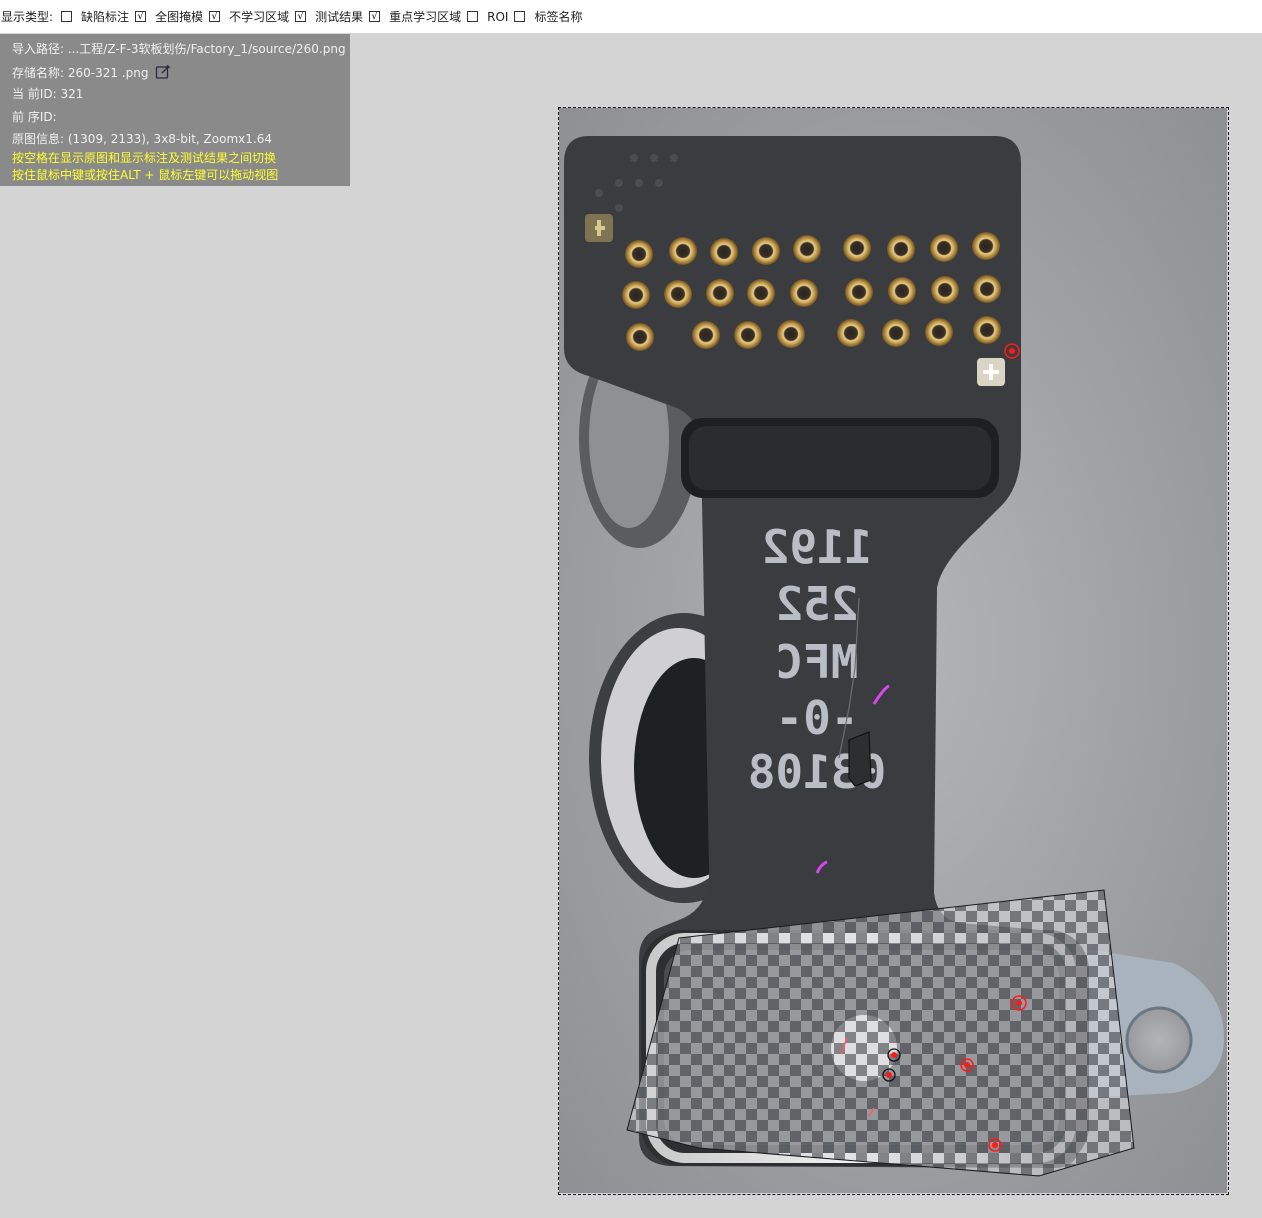 This screenshot has width=1262, height=1218. Describe the element at coordinates (301, 16) in the screenshot. I see `test-result-checkbox: √` at that location.